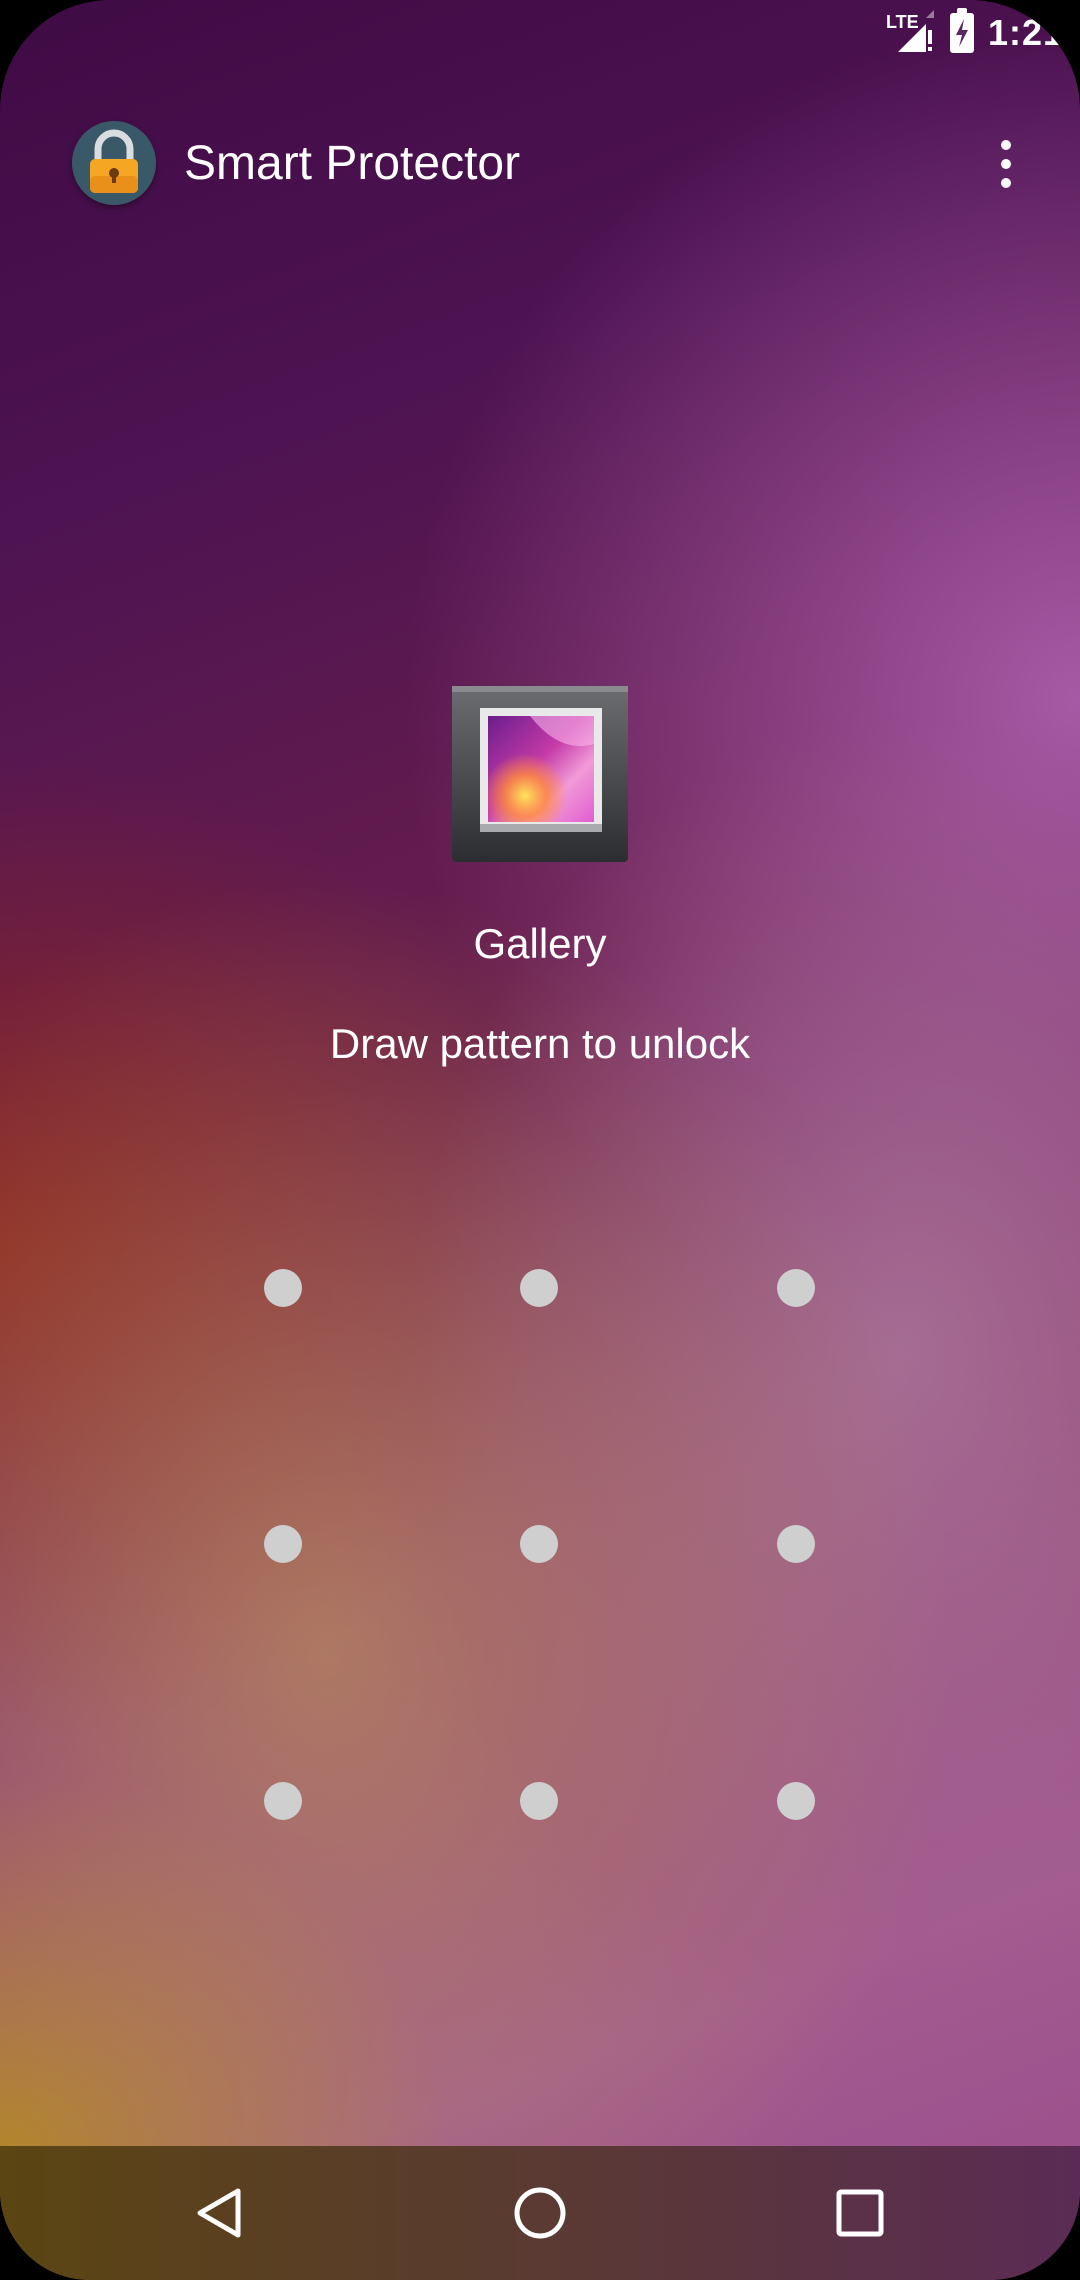 The image size is (1080, 2280). I want to click on back-triangle-icon, so click(219, 2213).